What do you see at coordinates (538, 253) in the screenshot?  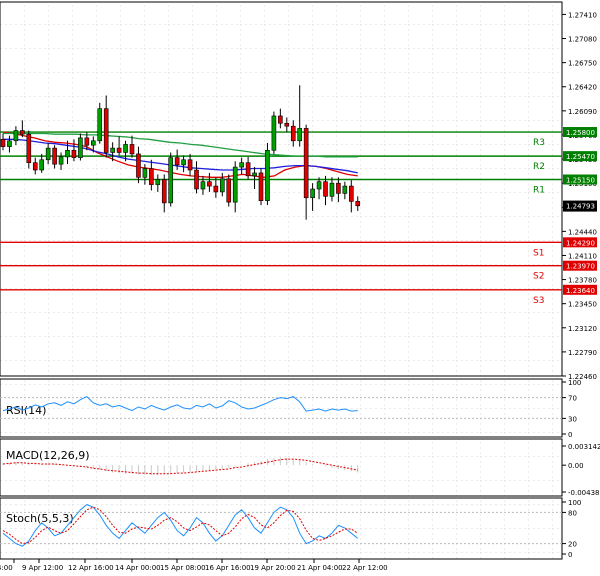 I see `level-name-s1: S1` at bounding box center [538, 253].